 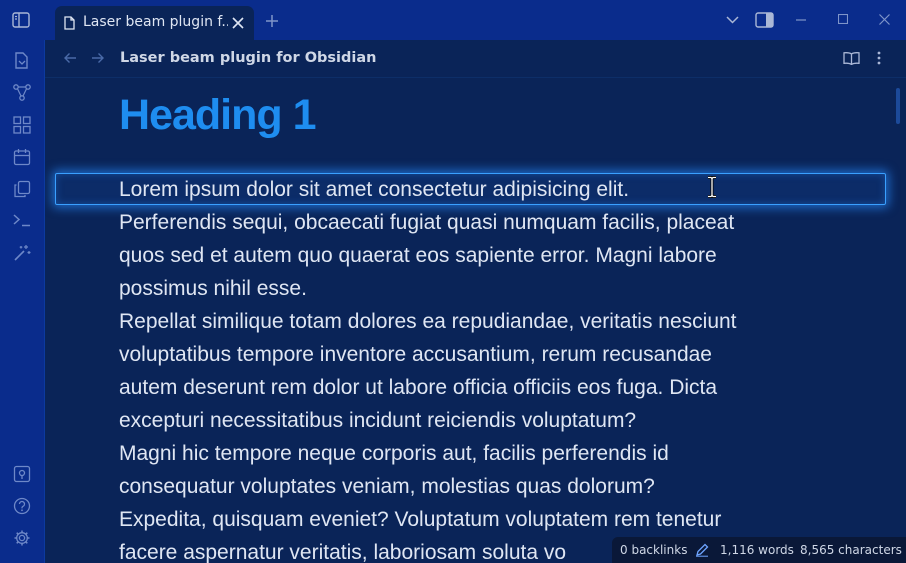 I want to click on sidebar-toggle-icon, so click(x=21, y=20).